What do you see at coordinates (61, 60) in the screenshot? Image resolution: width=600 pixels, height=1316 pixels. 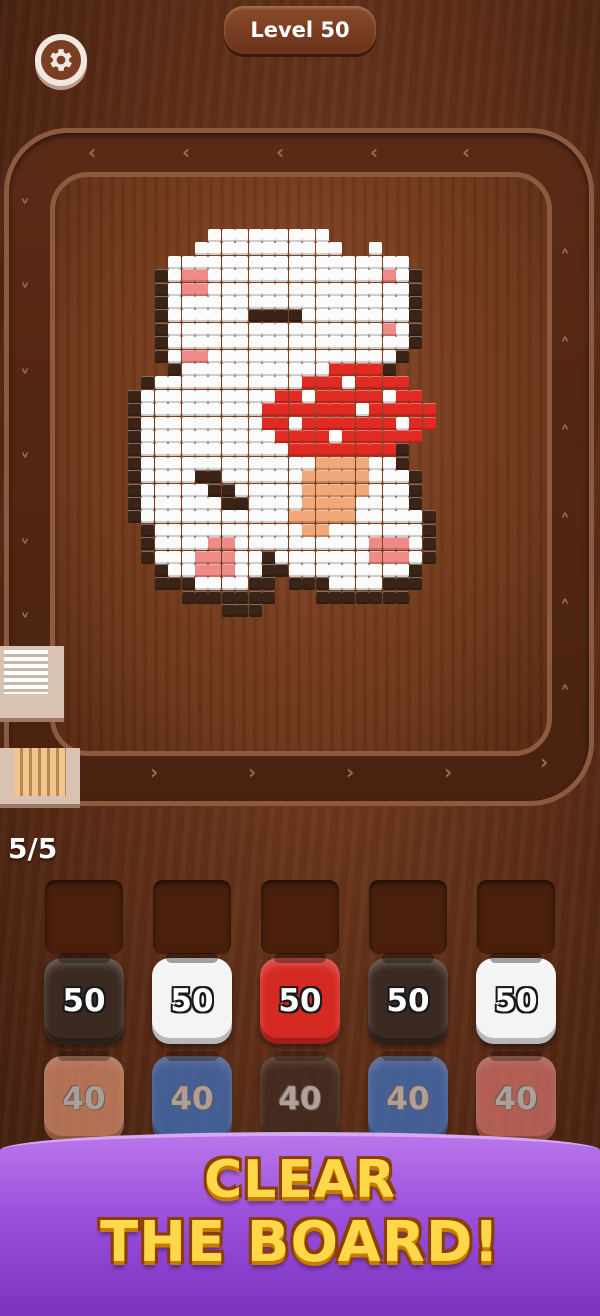 I see `settings-button` at bounding box center [61, 60].